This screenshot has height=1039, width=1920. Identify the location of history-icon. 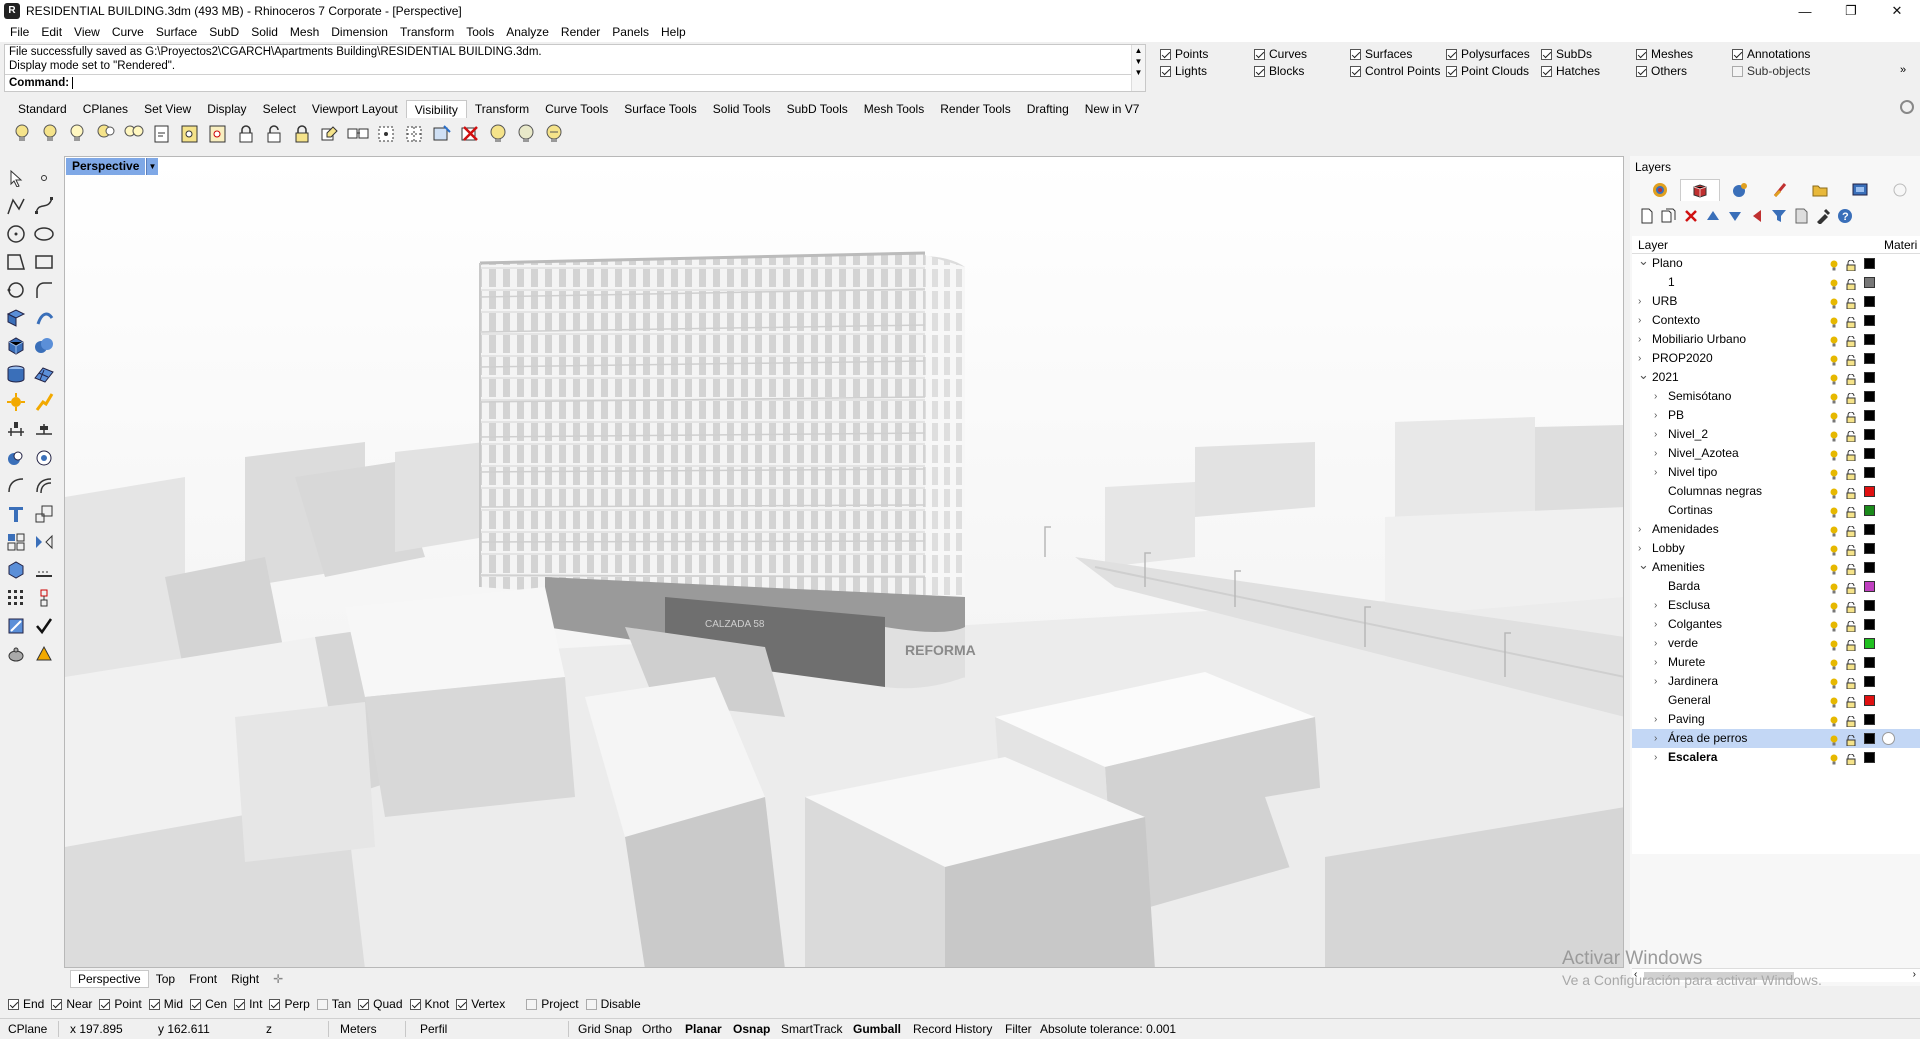
(44, 598).